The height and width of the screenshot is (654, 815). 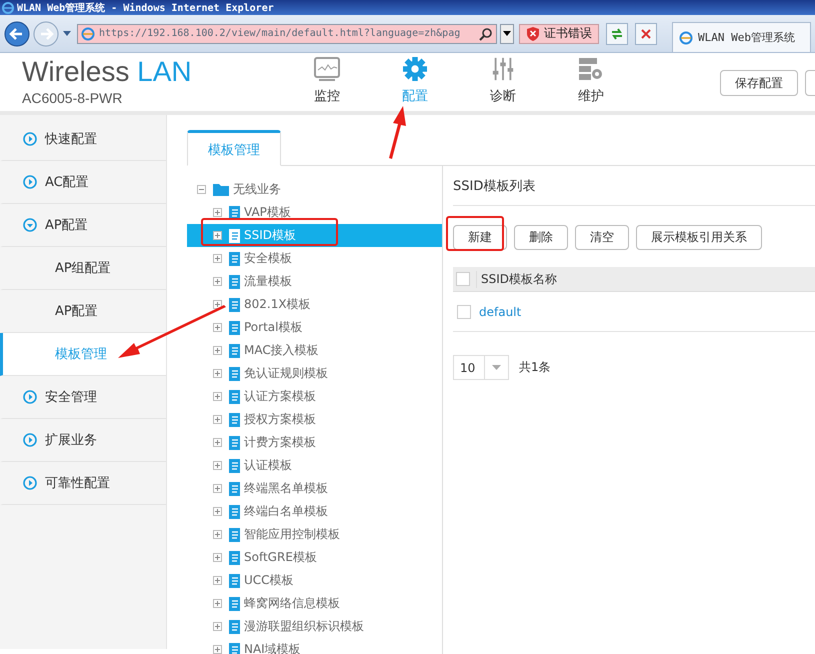 What do you see at coordinates (67, 34) in the screenshot?
I see `dropdown-icon` at bounding box center [67, 34].